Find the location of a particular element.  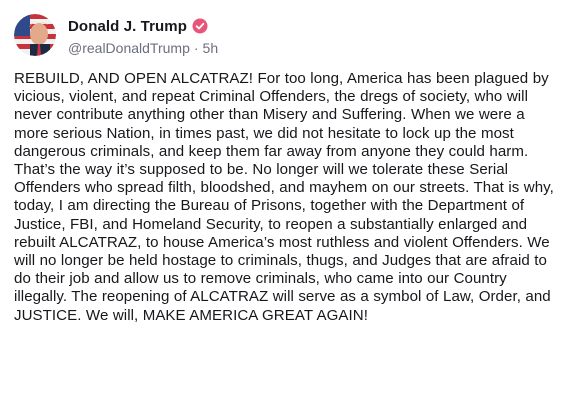

post-header: Donald J. Trump @realDonaldTrump · 5h is located at coordinates (285, 38).